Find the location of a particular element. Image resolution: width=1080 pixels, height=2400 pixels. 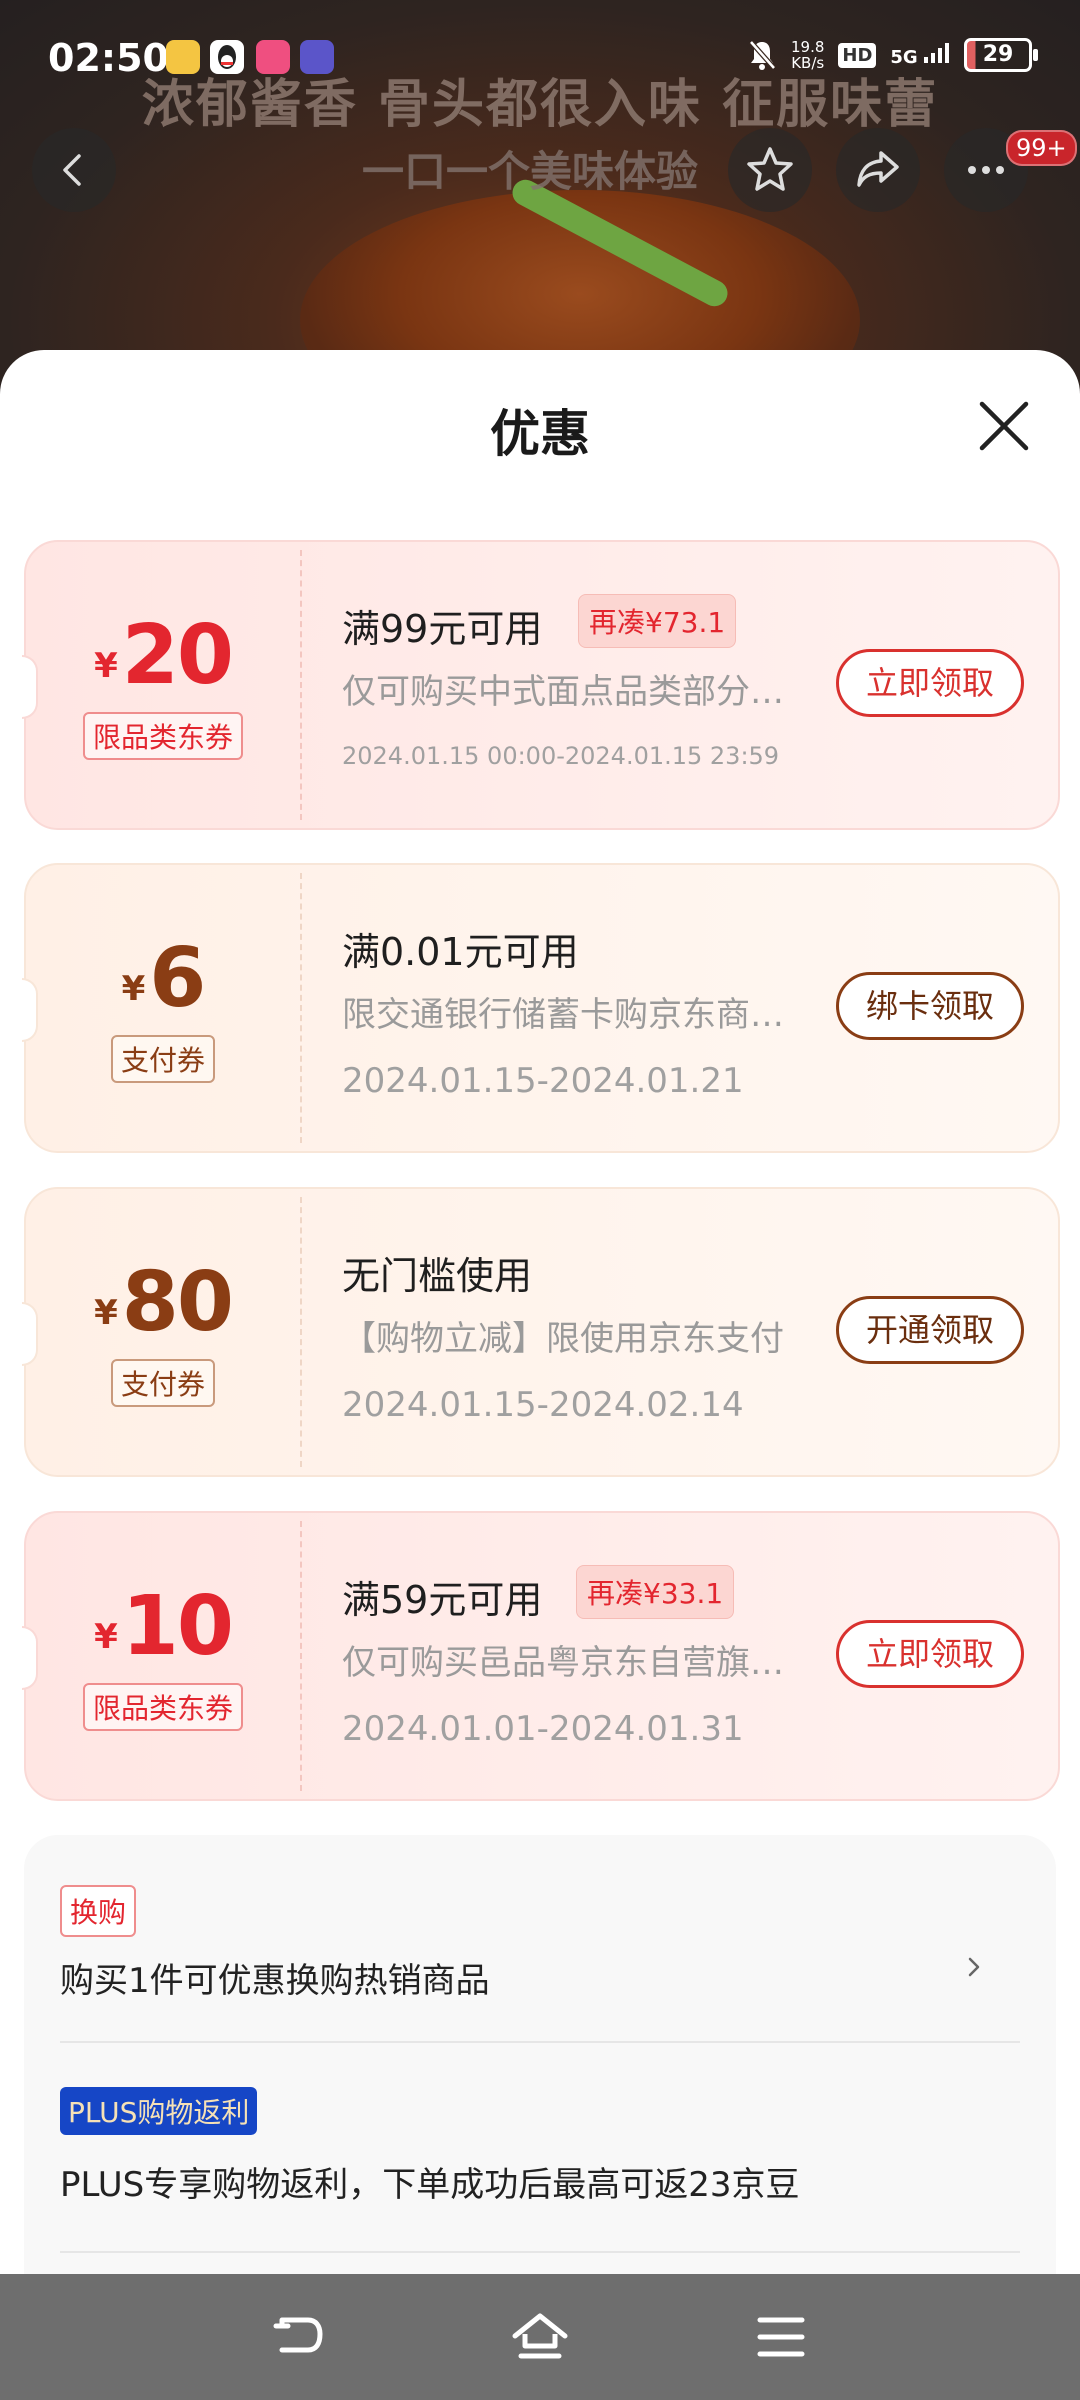

sheet-title: 优惠 is located at coordinates (540, 434).